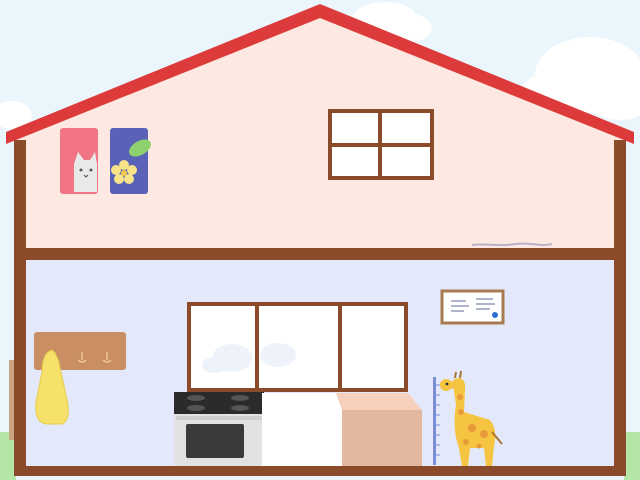 This screenshot has width=640, height=480. What do you see at coordinates (132, 161) in the screenshot?
I see `flower-poster` at bounding box center [132, 161].